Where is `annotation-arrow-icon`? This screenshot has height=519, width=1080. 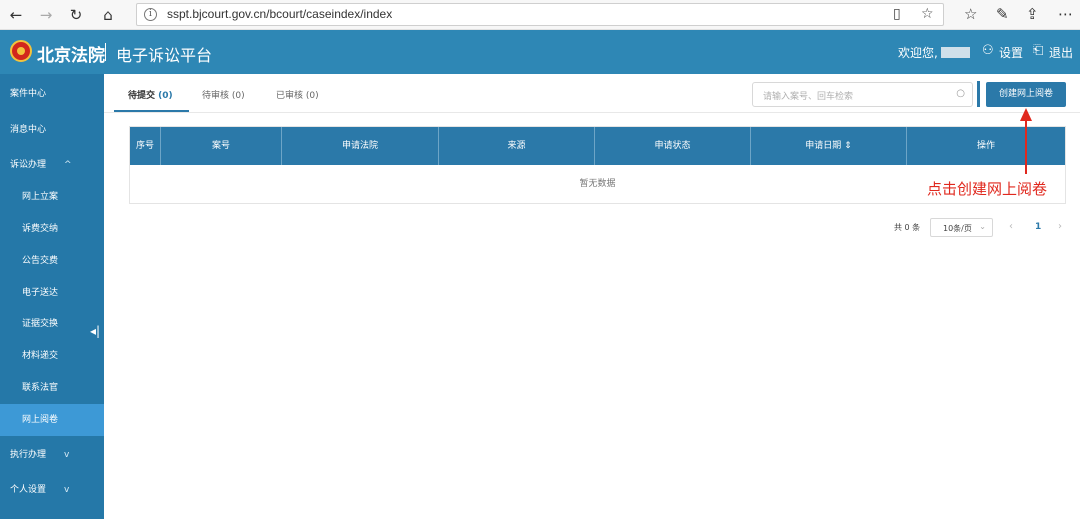
annotation-arrow-icon is located at coordinates (1026, 141).